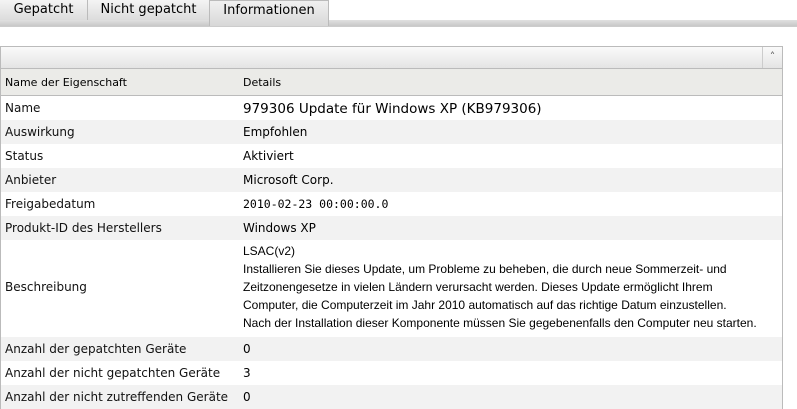 The image size is (797, 409). What do you see at coordinates (391, 349) in the screenshot?
I see `table-row: Anzahl der gepatchten Geräte 0` at bounding box center [391, 349].